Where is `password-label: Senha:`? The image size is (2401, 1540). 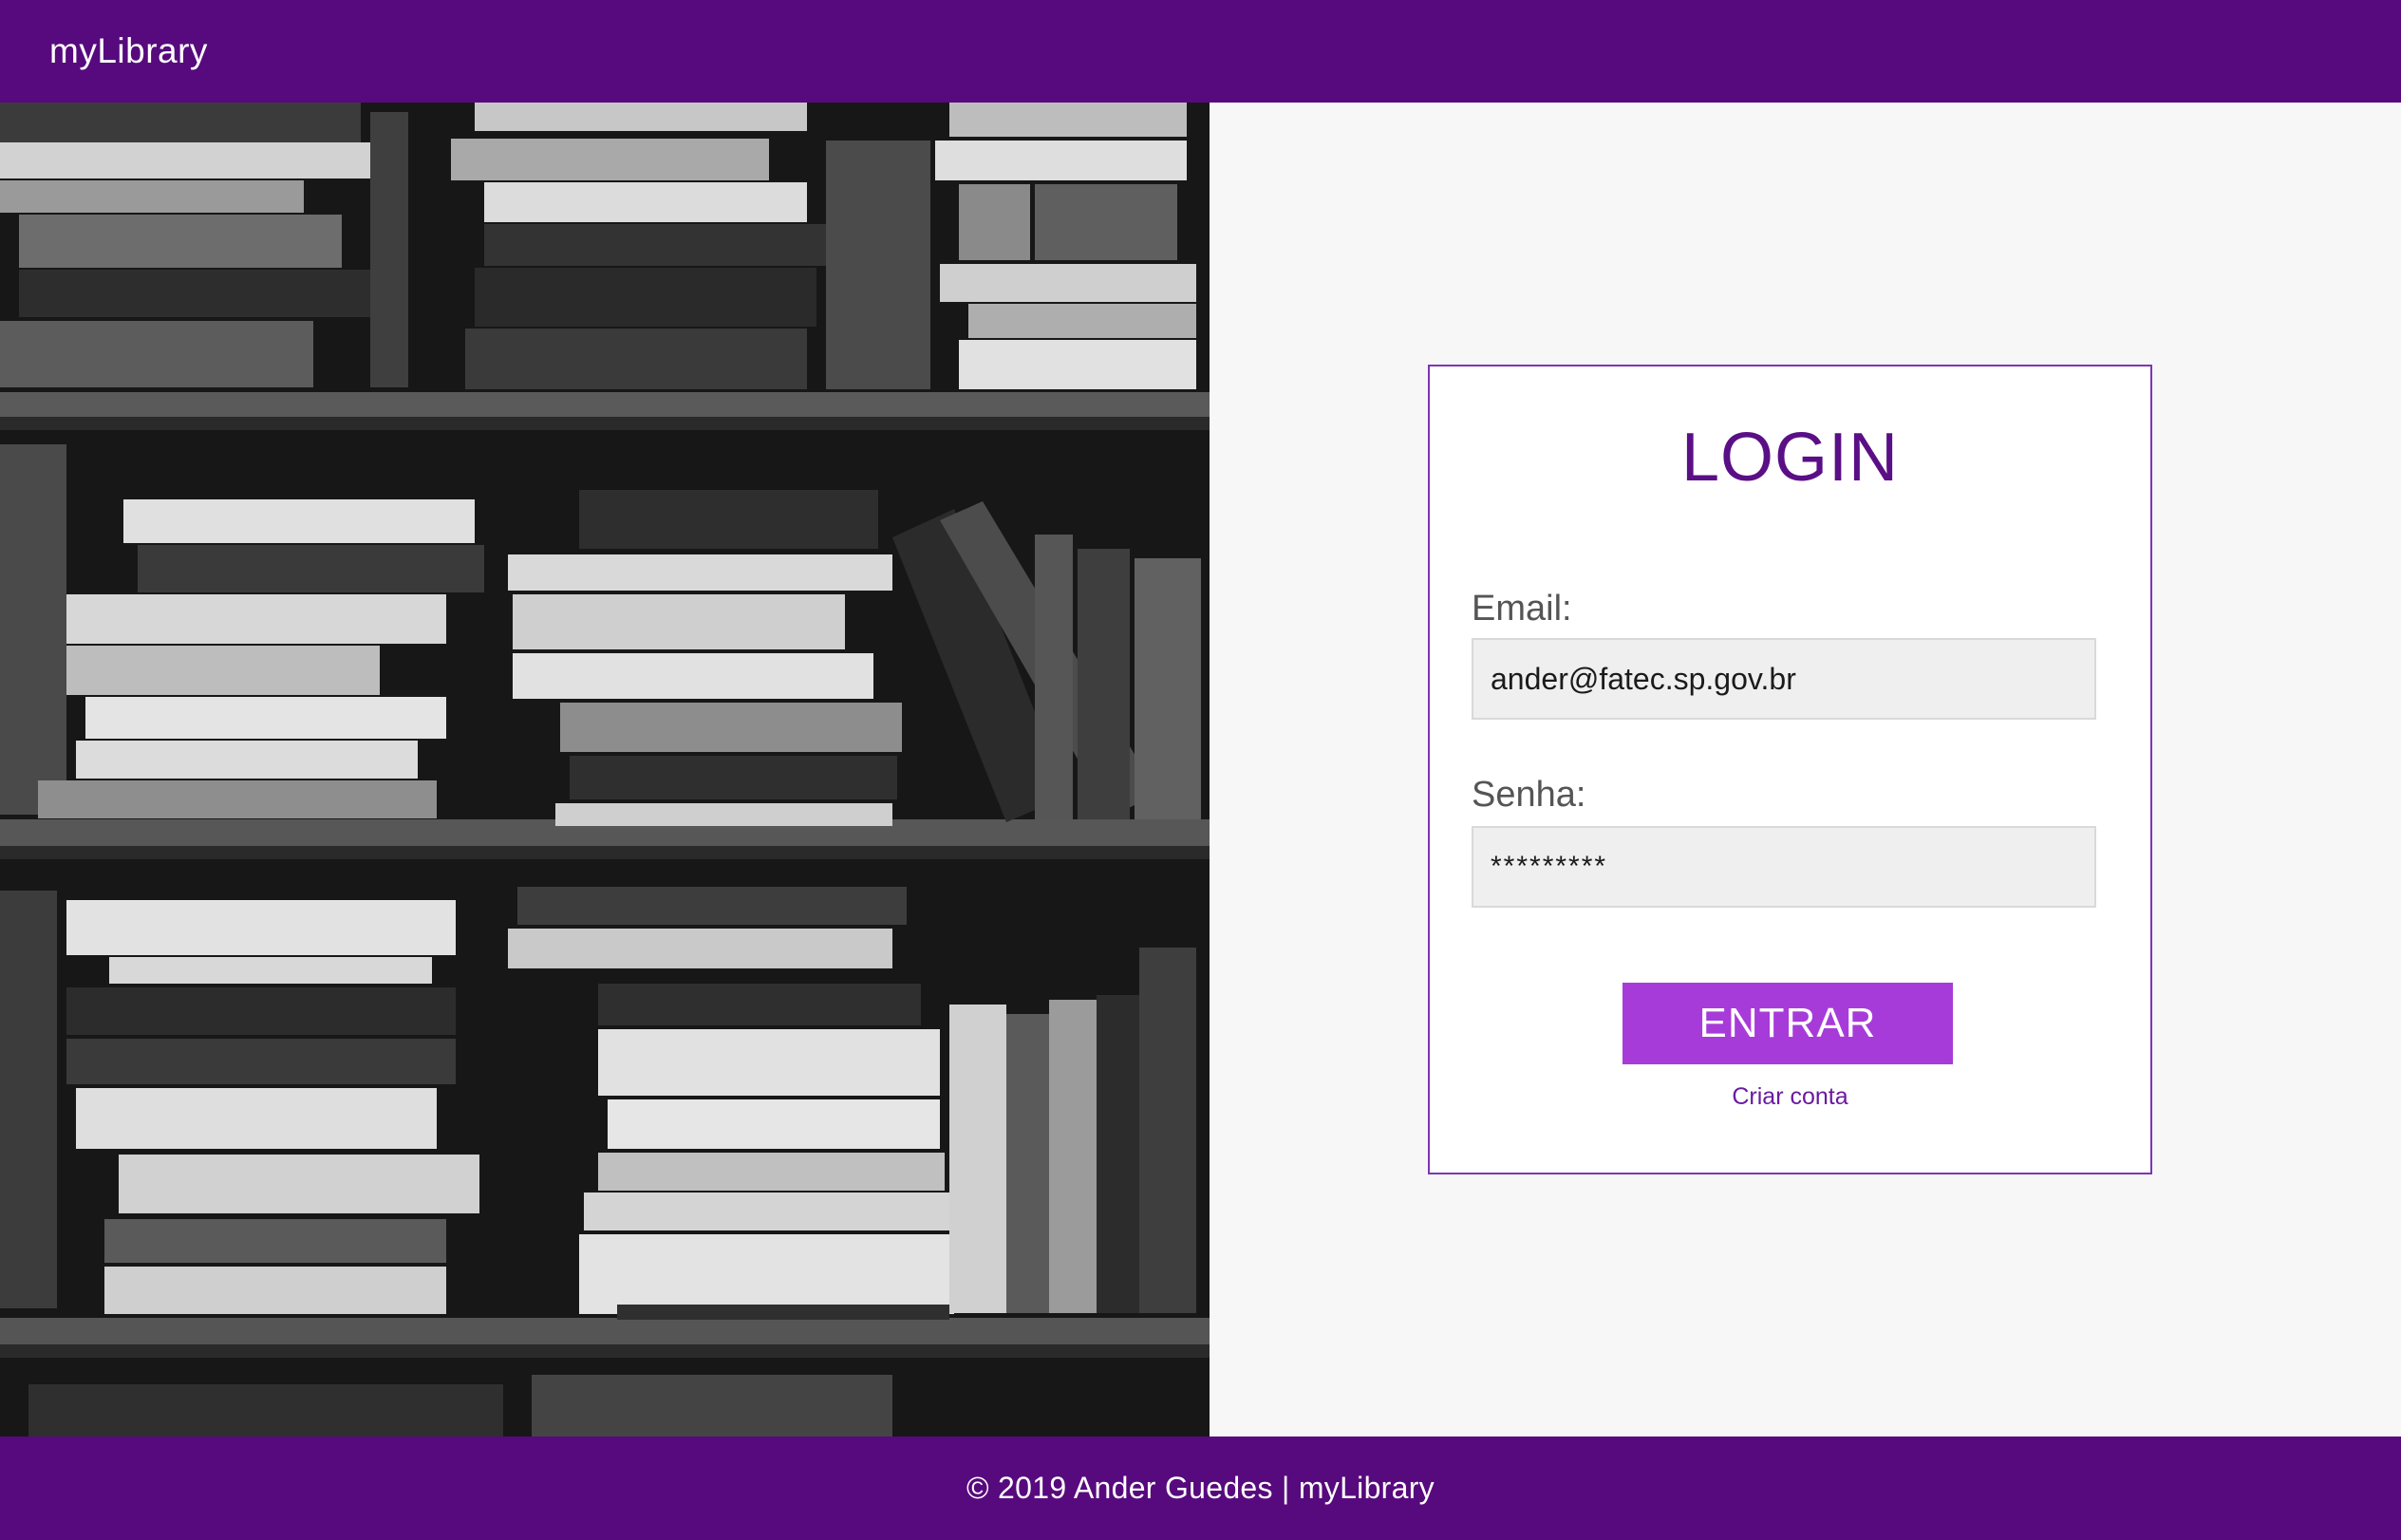 password-label: Senha: is located at coordinates (1529, 795).